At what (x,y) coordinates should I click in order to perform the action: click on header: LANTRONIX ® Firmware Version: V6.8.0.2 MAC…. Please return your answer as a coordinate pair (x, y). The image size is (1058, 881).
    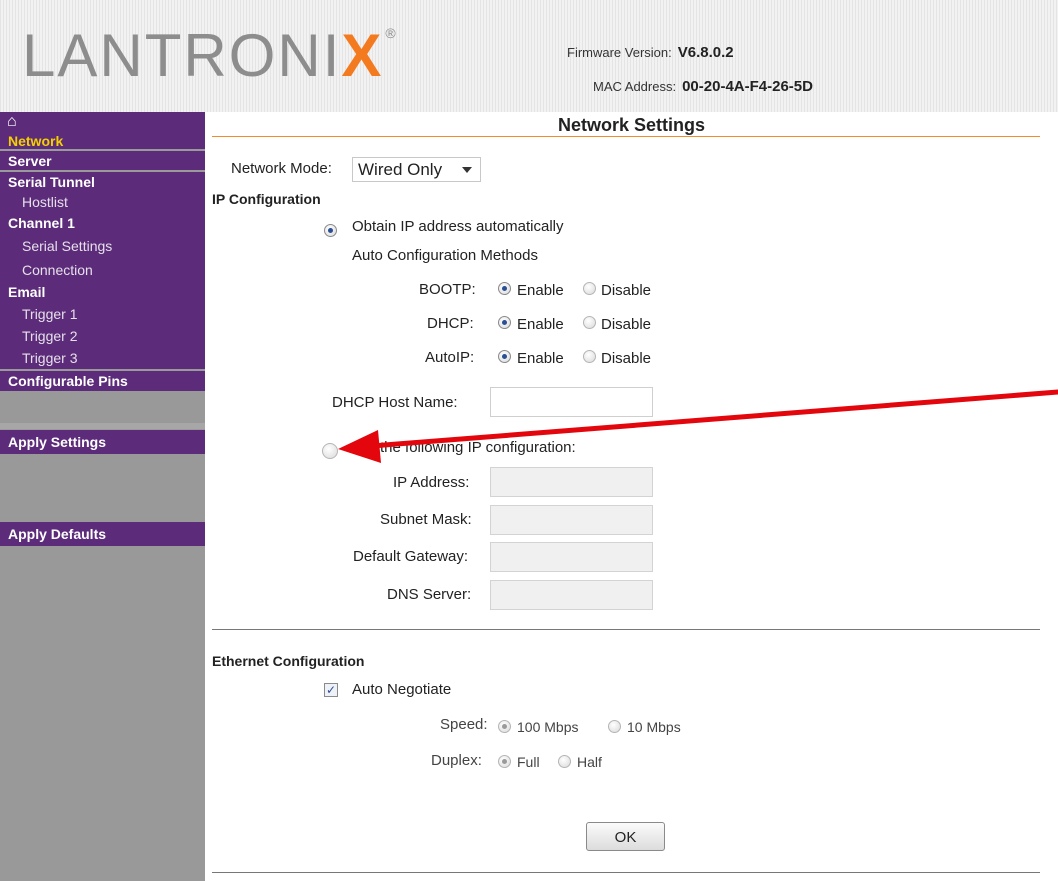
    Looking at the image, I should click on (529, 56).